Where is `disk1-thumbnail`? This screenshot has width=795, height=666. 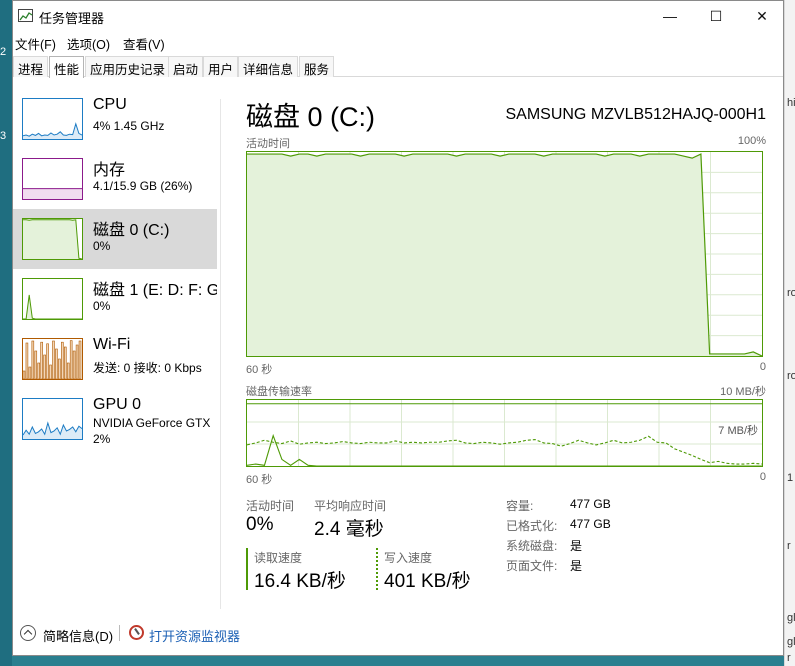 disk1-thumbnail is located at coordinates (52, 299).